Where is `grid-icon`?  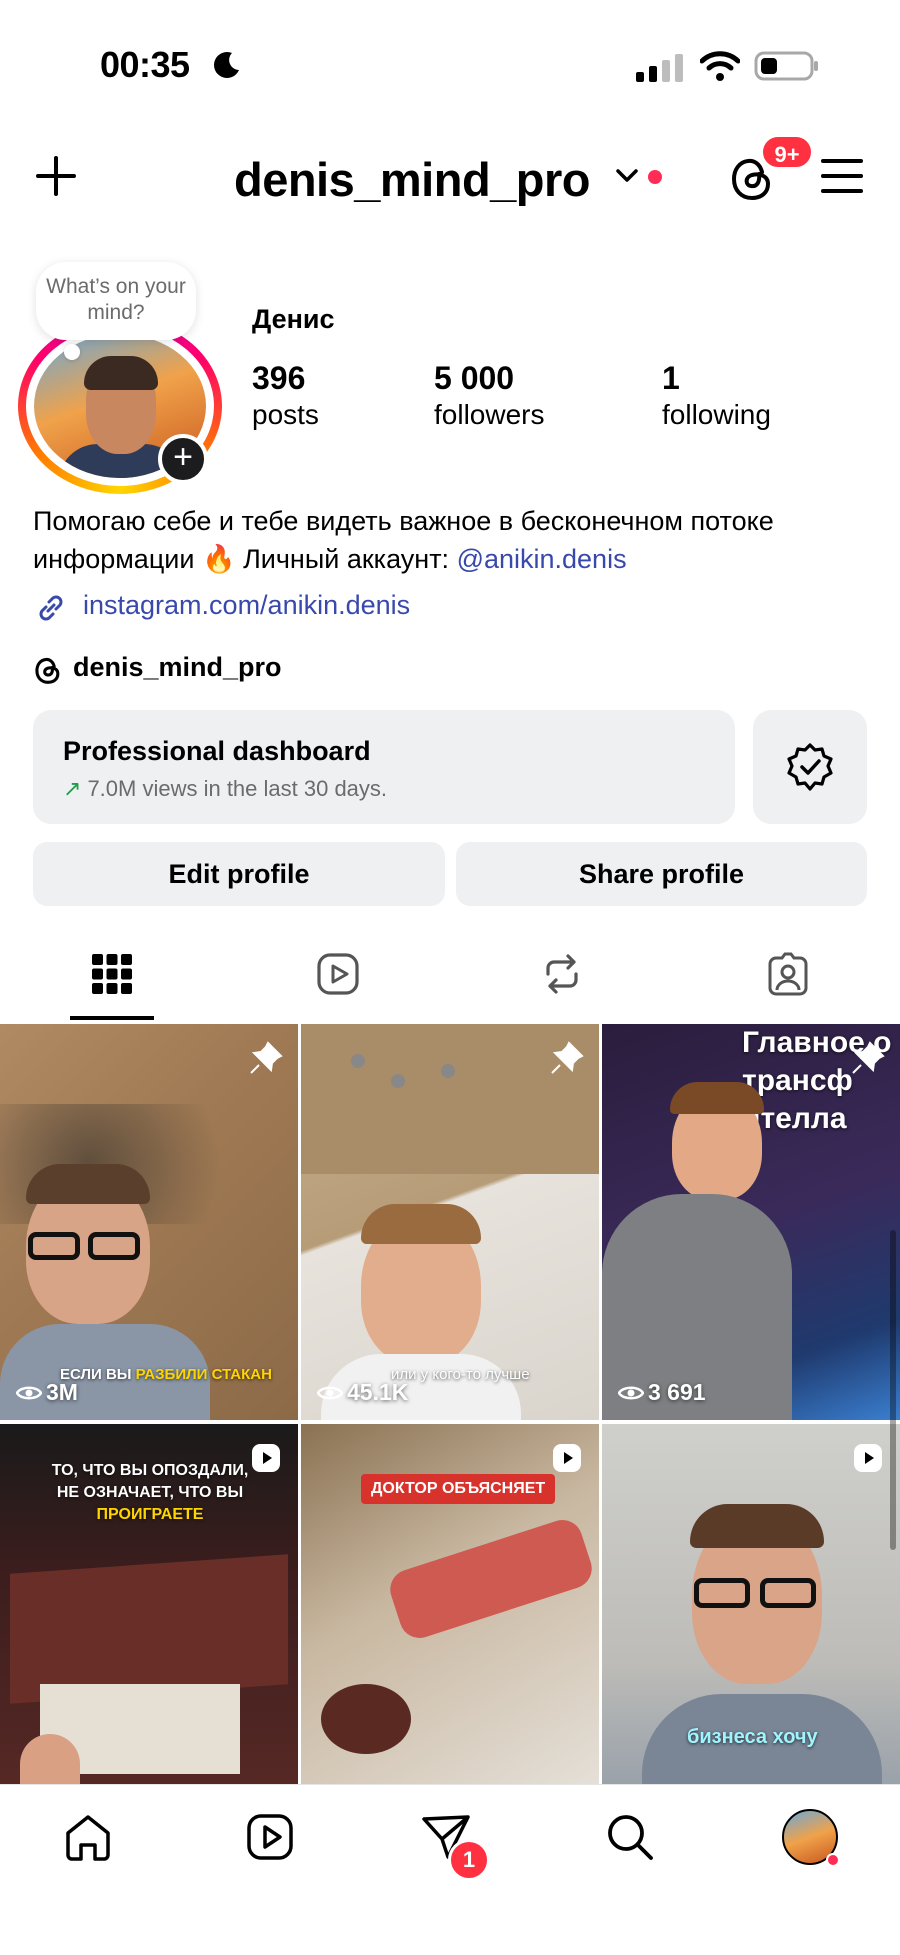 grid-icon is located at coordinates (112, 974).